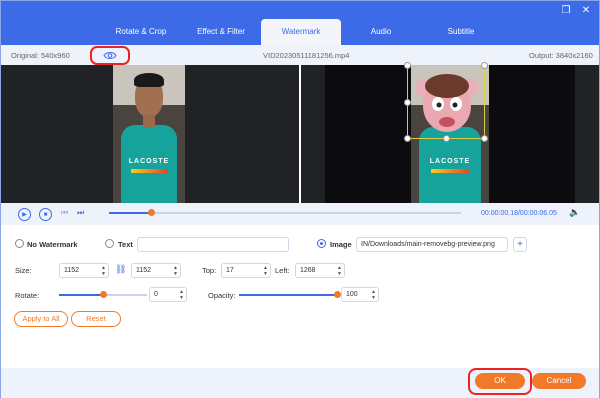  Describe the element at coordinates (282, 270) in the screenshot. I see `left-label: Left:` at that location.